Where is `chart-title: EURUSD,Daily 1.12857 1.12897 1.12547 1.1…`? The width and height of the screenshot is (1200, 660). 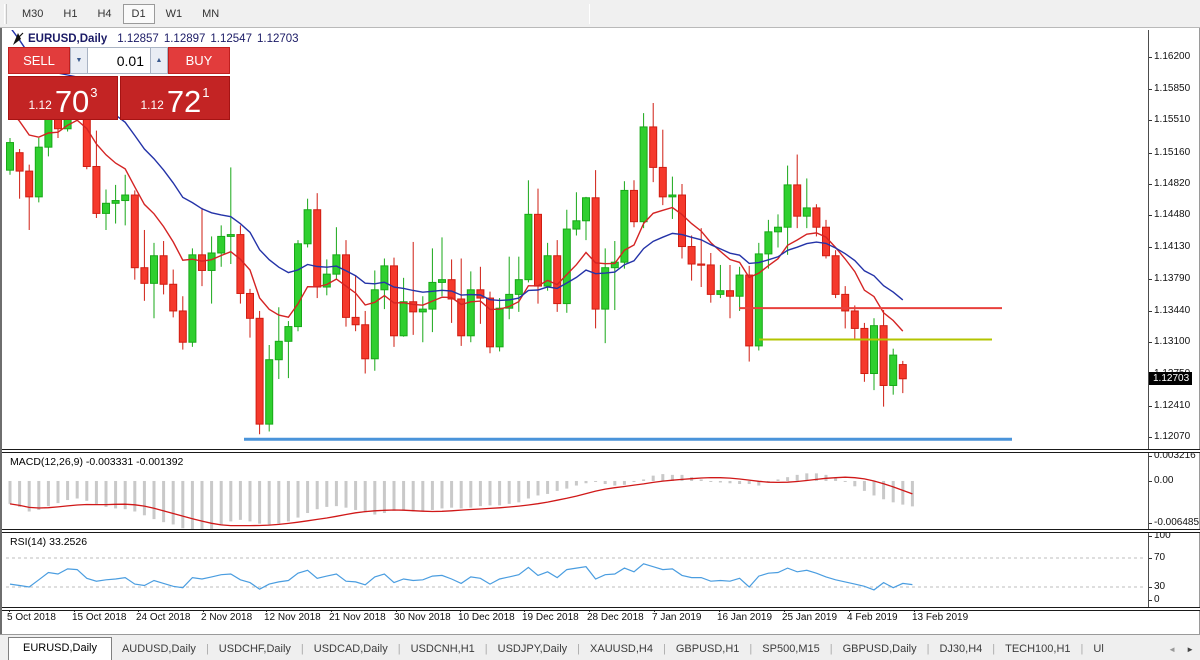 chart-title: EURUSD,Daily 1.12857 1.12897 1.12547 1.1… is located at coordinates (157, 39).